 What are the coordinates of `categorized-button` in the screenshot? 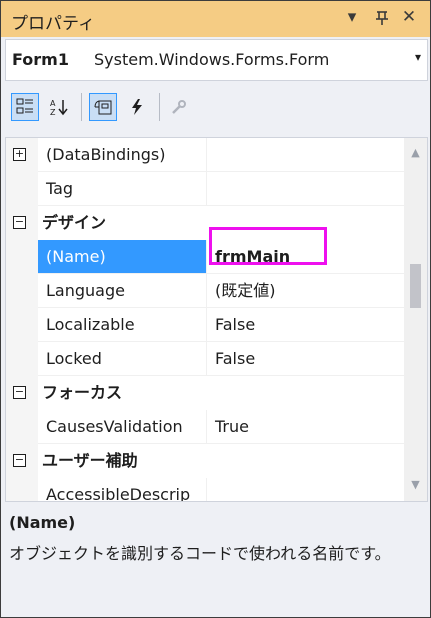 It's located at (25, 107).